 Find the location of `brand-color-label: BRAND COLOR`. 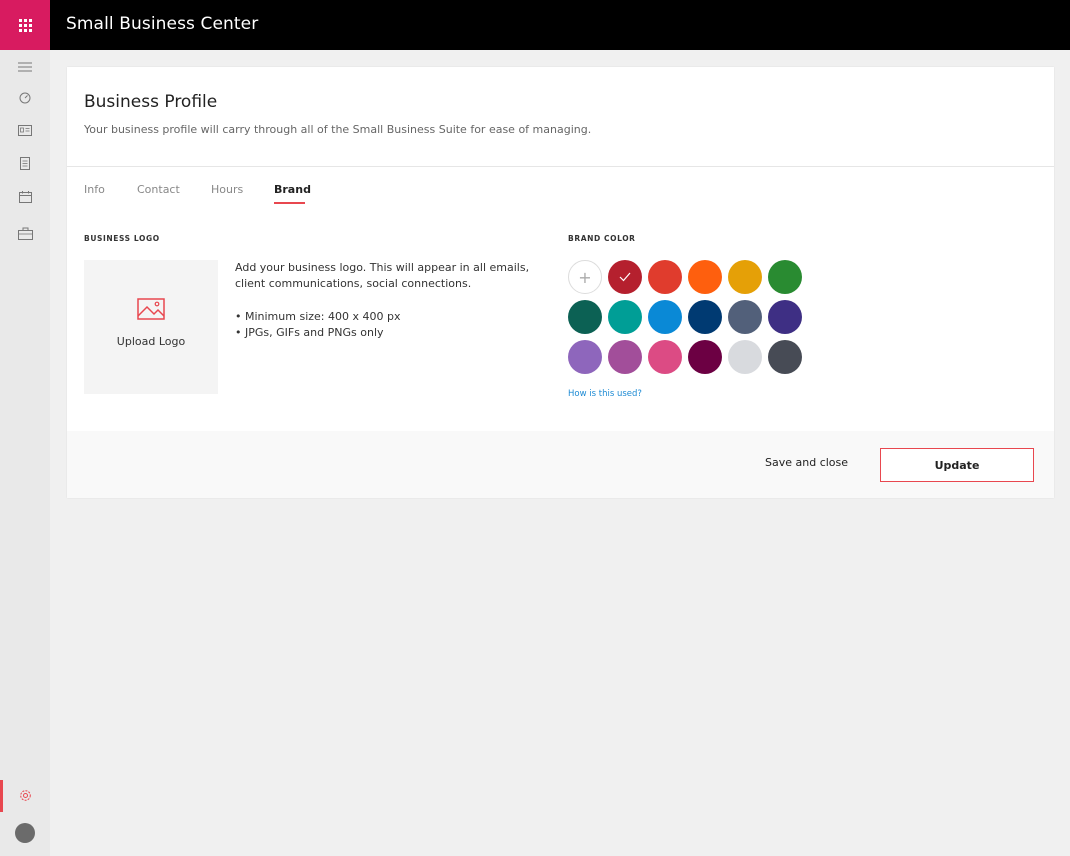

brand-color-label: BRAND COLOR is located at coordinates (602, 238).